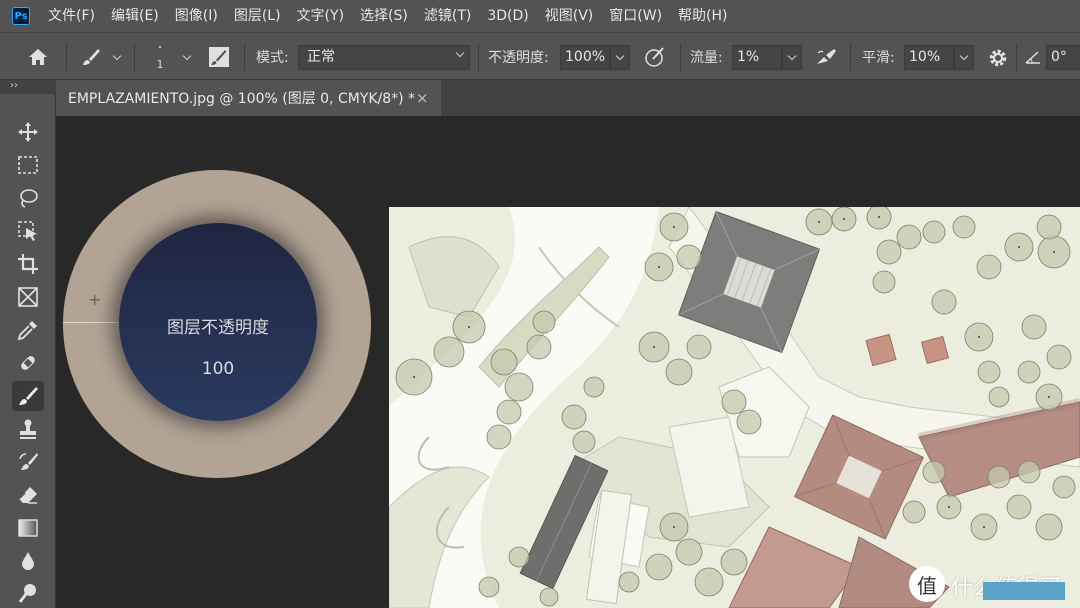  I want to click on opacity-label: 不透明度:, so click(518, 58).